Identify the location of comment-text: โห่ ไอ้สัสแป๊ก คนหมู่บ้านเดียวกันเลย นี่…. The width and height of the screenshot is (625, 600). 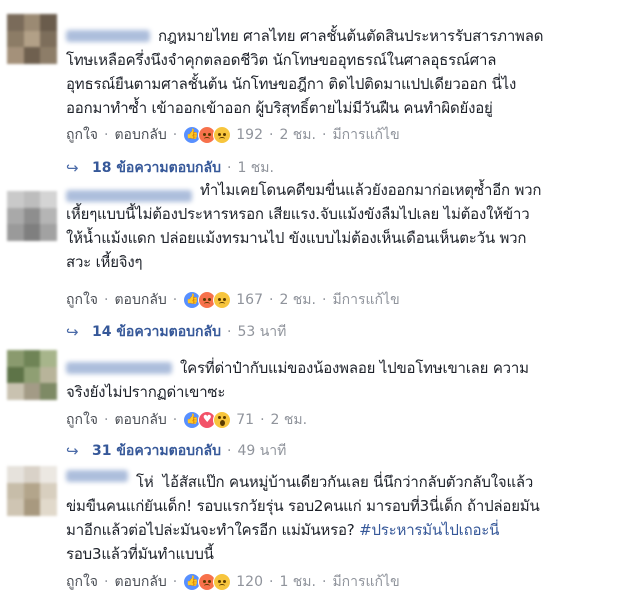
(303, 518).